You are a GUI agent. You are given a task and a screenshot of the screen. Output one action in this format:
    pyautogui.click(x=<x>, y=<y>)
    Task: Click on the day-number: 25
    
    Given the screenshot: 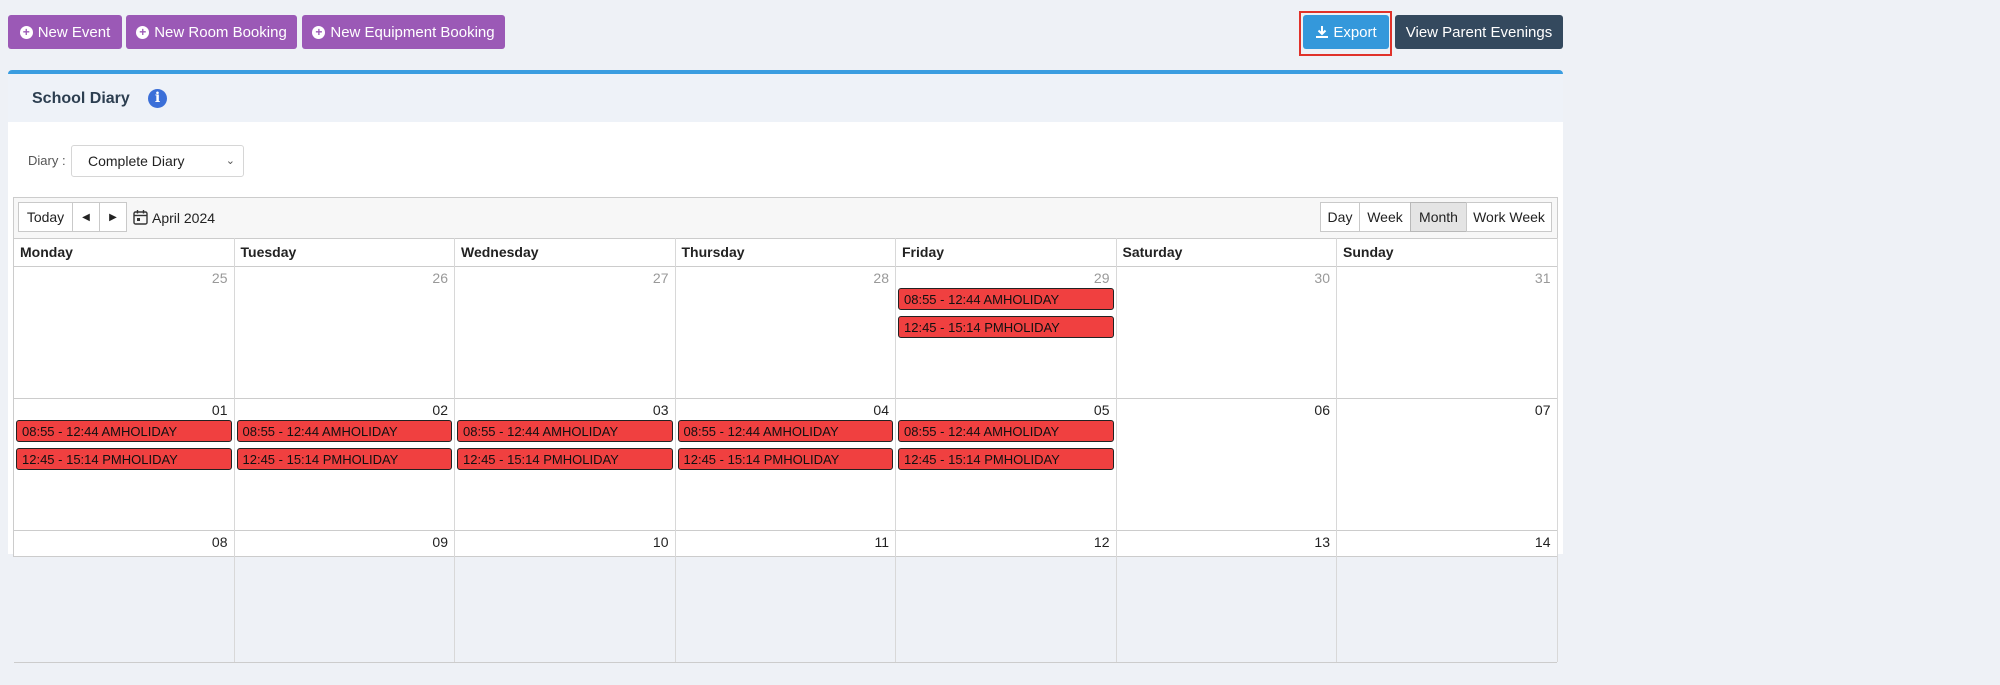 What is the action you would take?
    pyautogui.click(x=220, y=278)
    